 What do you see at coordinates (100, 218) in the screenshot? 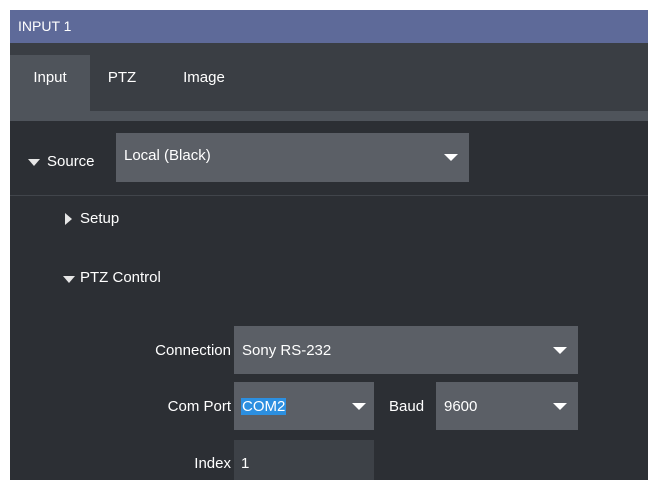
I see `setup-label: Setup` at bounding box center [100, 218].